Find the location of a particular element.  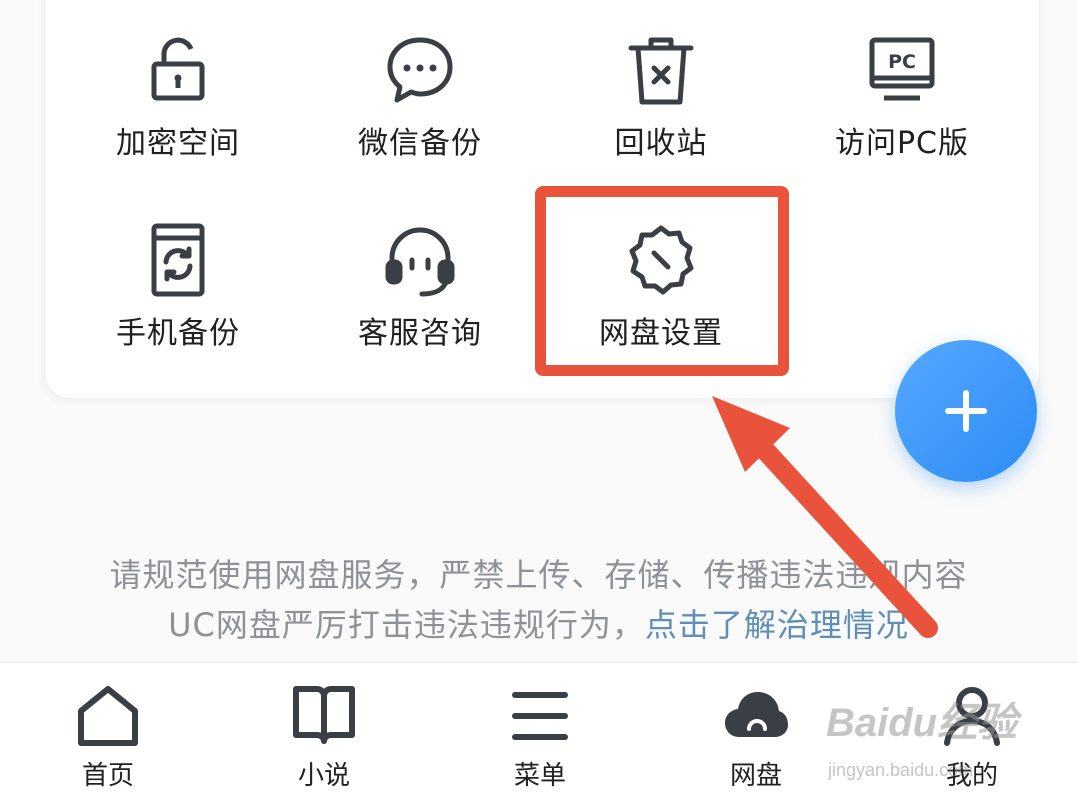

tool-wechat-backup: 微信备份 is located at coordinates (420, 105).